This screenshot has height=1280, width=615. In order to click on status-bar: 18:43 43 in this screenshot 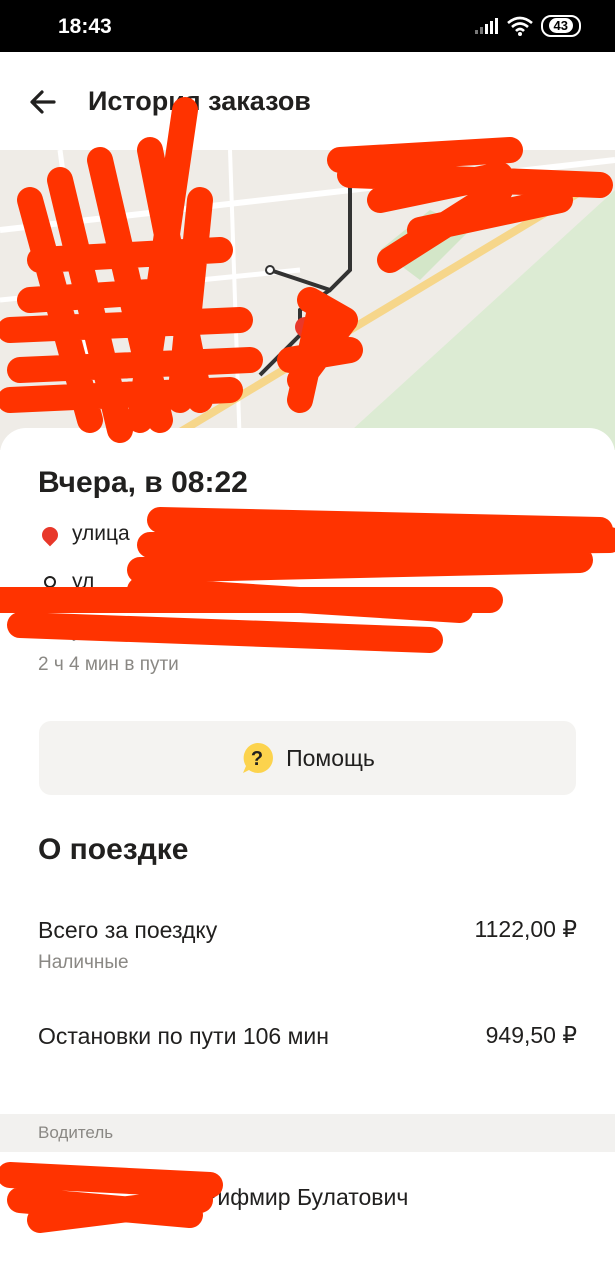, I will do `click(307, 26)`.